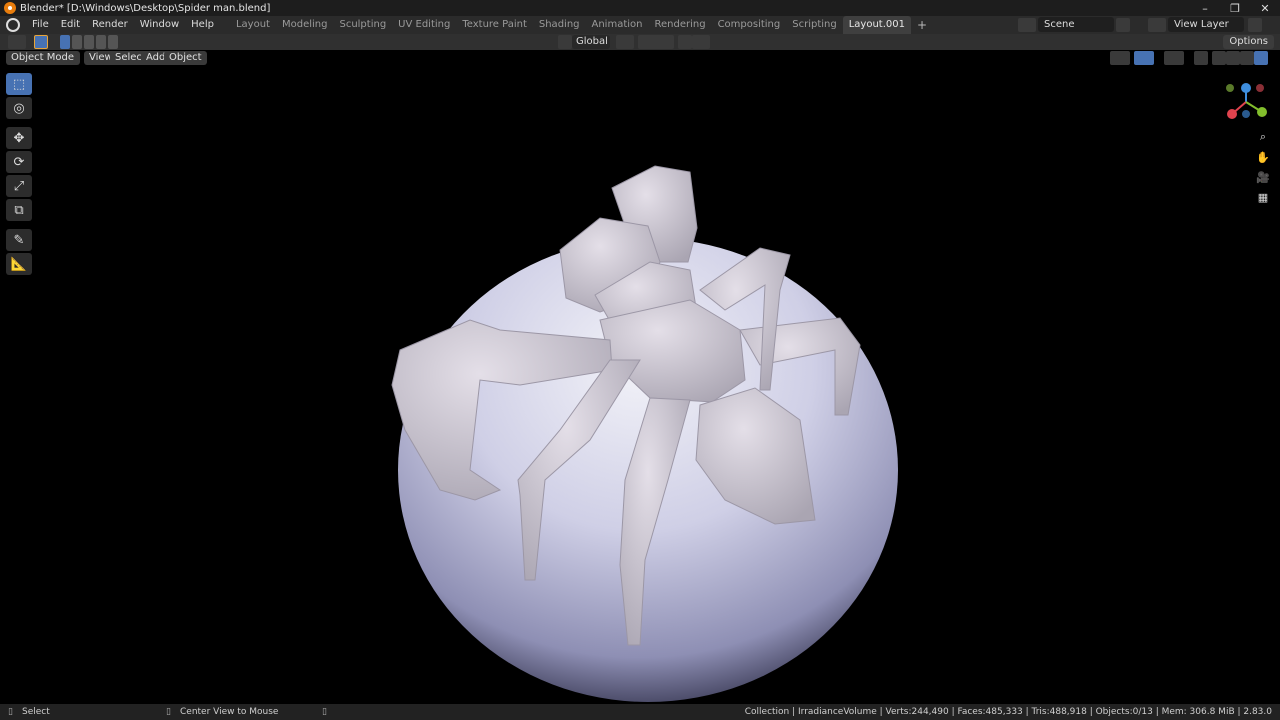 Image resolution: width=1280 pixels, height=720 pixels. I want to click on mode-difference-icon, so click(101, 42).